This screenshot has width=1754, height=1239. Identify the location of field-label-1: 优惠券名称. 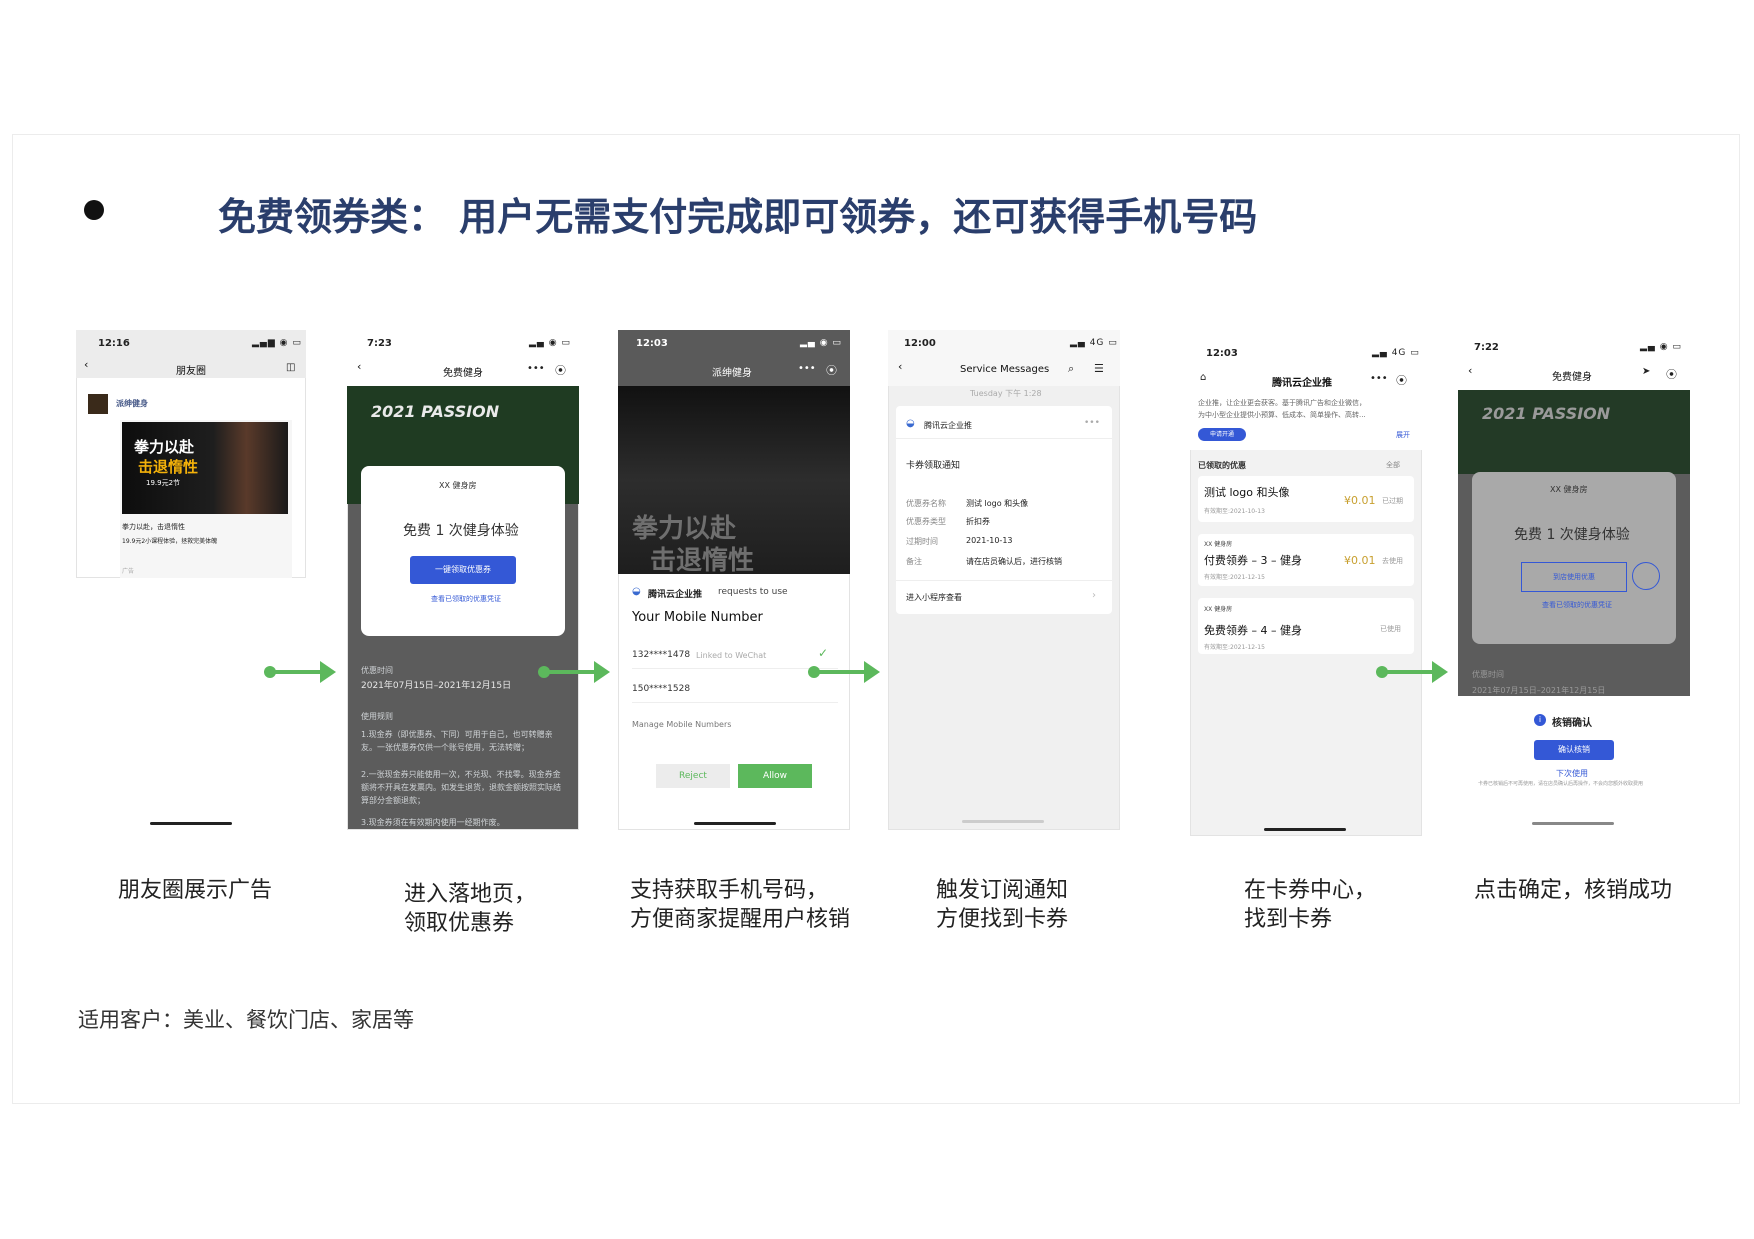
(926, 503).